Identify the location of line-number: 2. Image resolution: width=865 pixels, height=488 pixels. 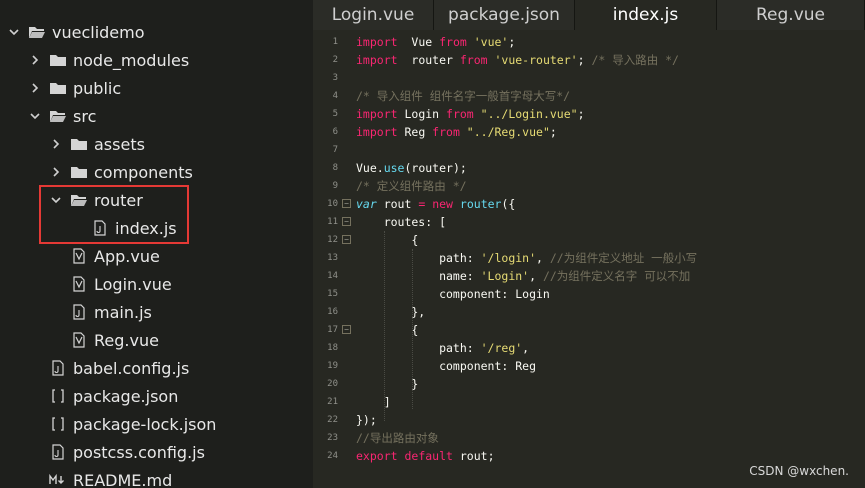
(335, 60).